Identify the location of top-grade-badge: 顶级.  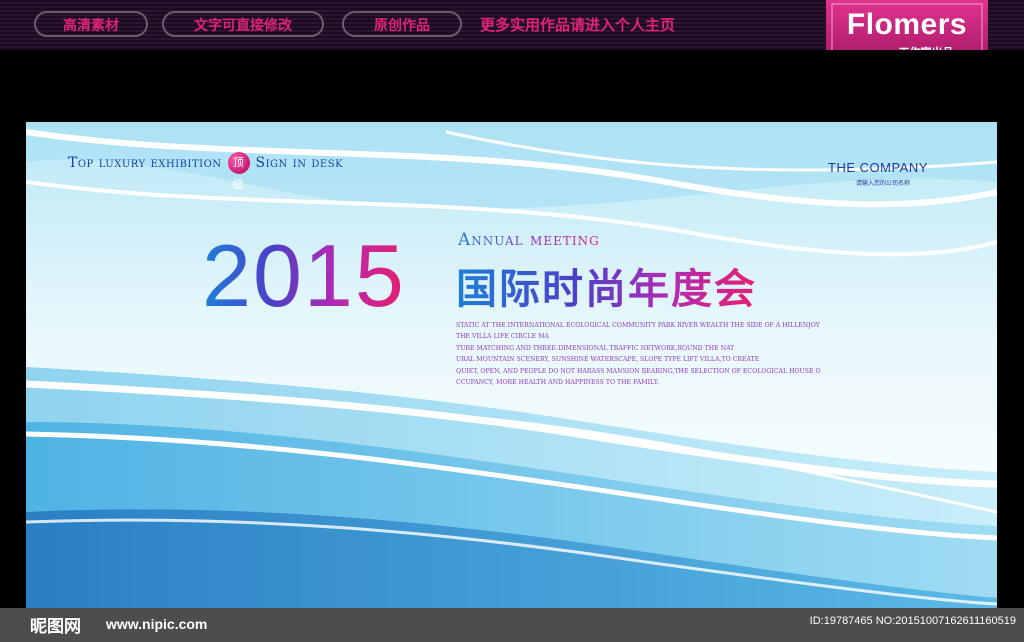
(238, 171).